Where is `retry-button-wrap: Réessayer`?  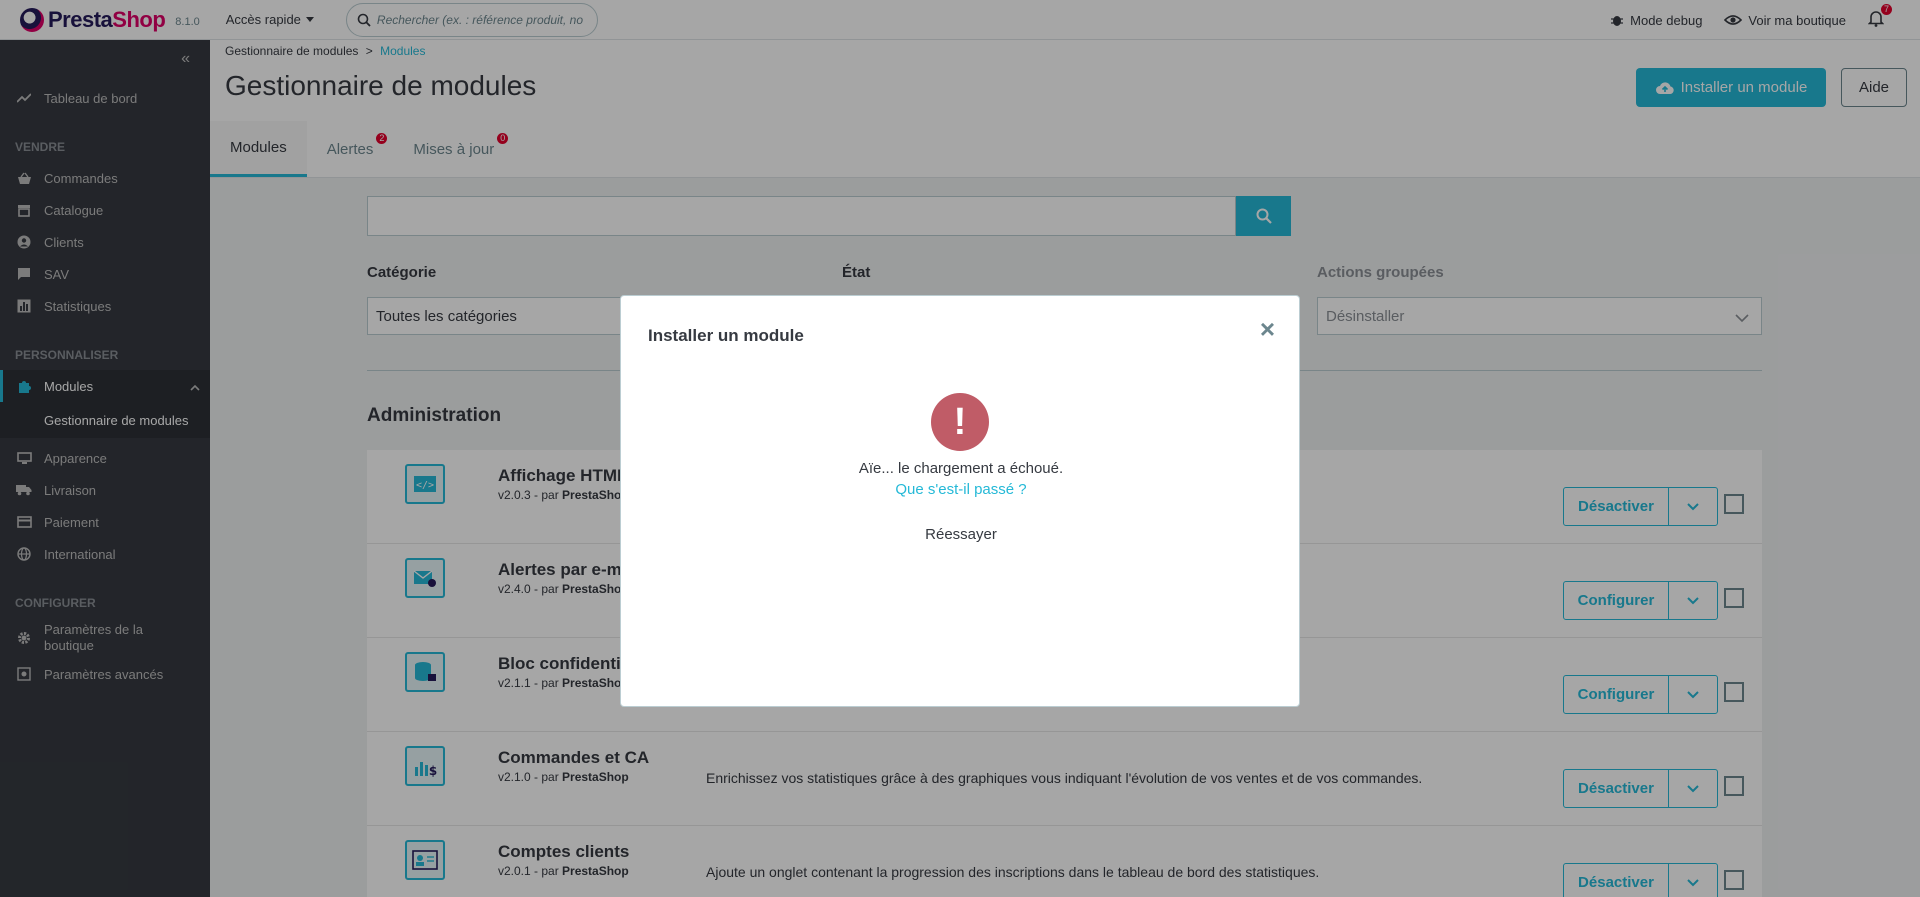 retry-button-wrap: Réessayer is located at coordinates (961, 534).